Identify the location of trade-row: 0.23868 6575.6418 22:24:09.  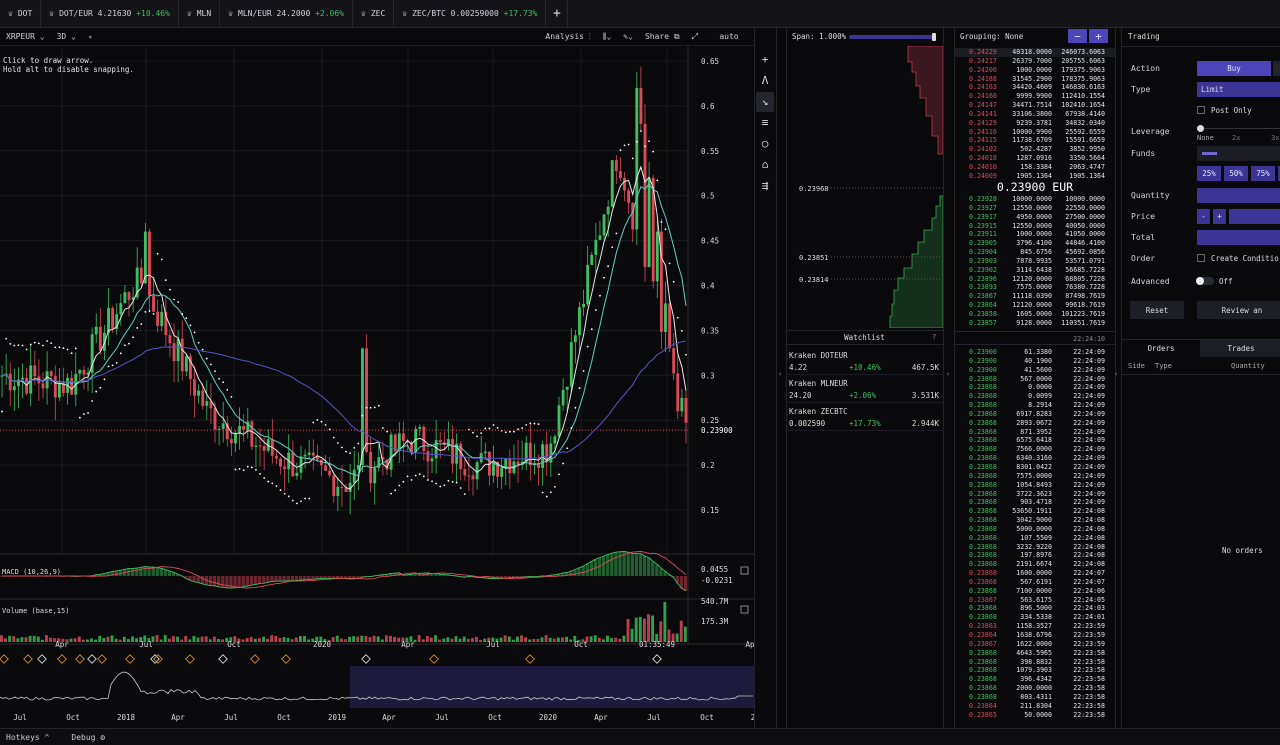
(1035, 440).